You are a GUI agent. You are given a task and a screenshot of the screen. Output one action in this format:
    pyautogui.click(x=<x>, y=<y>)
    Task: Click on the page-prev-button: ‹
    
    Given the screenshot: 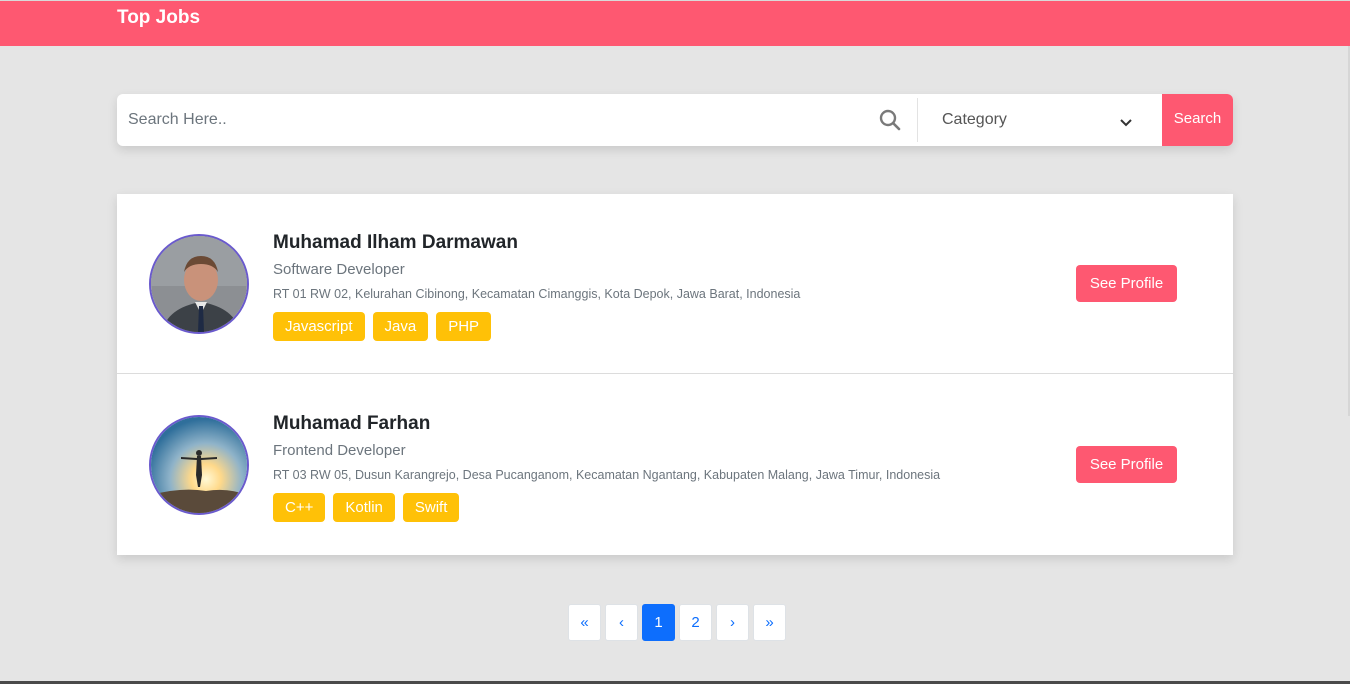 What is the action you would take?
    pyautogui.click(x=621, y=622)
    